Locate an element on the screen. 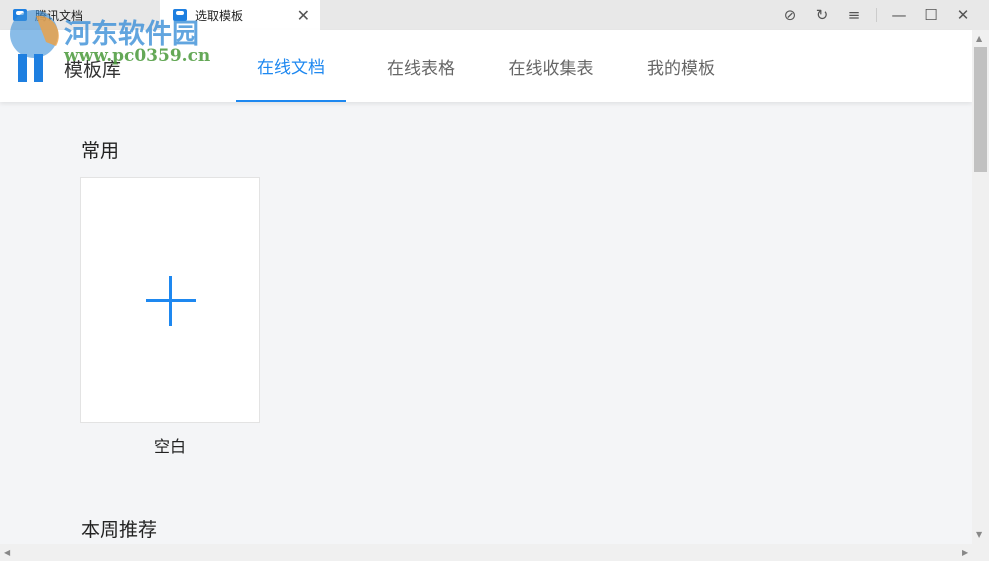 The width and height of the screenshot is (989, 561). vertical-scrollbar: ▲ ▼ is located at coordinates (980, 287).